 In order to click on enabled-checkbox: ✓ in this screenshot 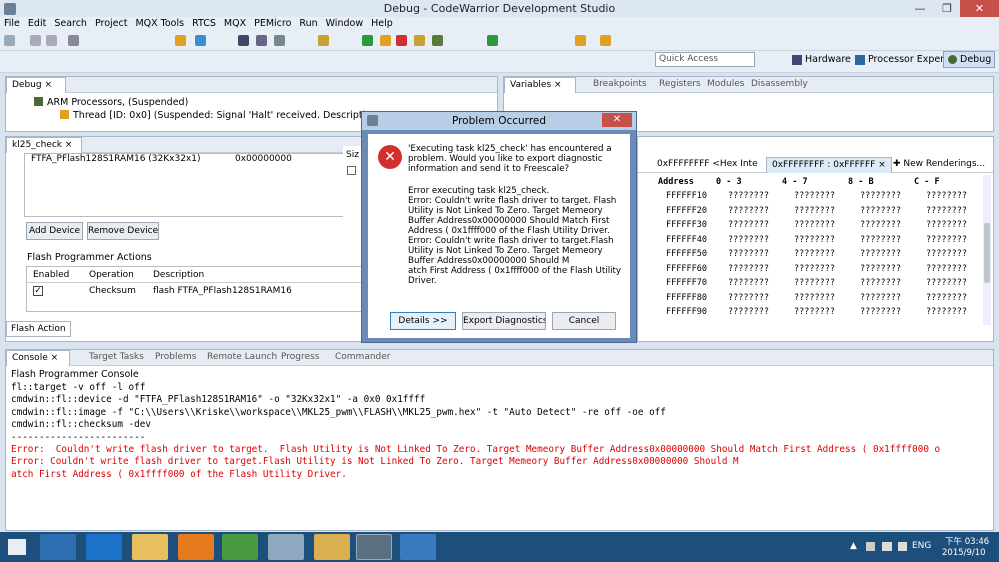, I will do `click(38, 291)`.